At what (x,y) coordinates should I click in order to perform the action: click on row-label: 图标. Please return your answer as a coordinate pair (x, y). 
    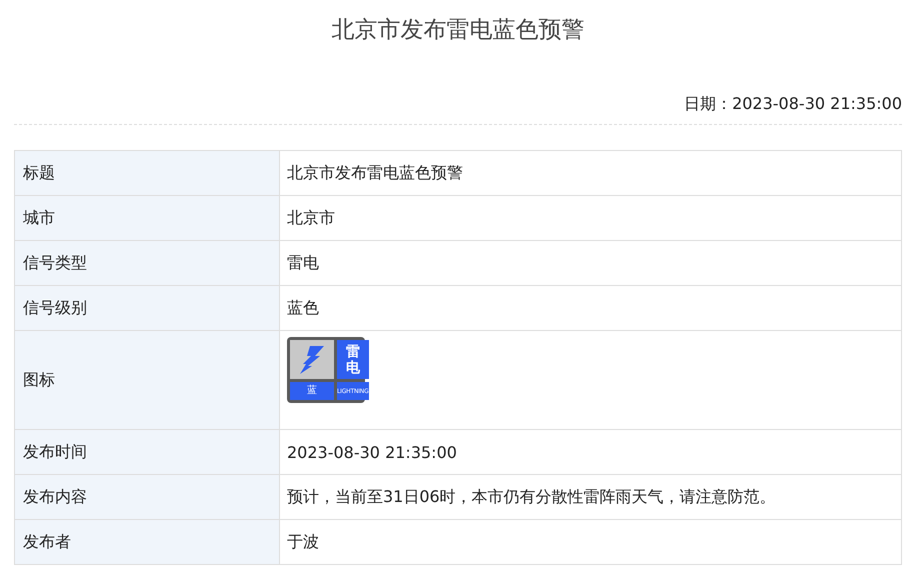
    Looking at the image, I should click on (147, 380).